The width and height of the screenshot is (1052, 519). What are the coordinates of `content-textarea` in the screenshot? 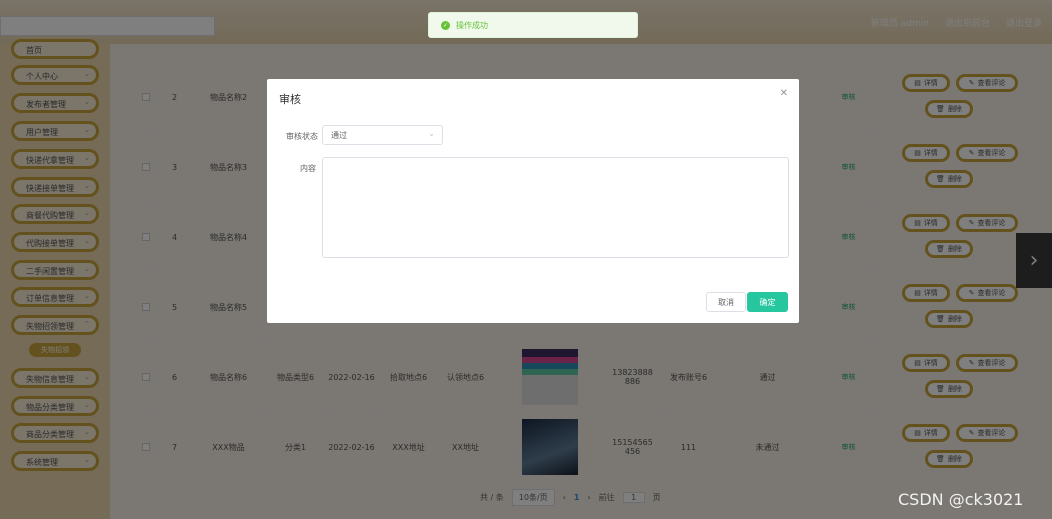 It's located at (555, 207).